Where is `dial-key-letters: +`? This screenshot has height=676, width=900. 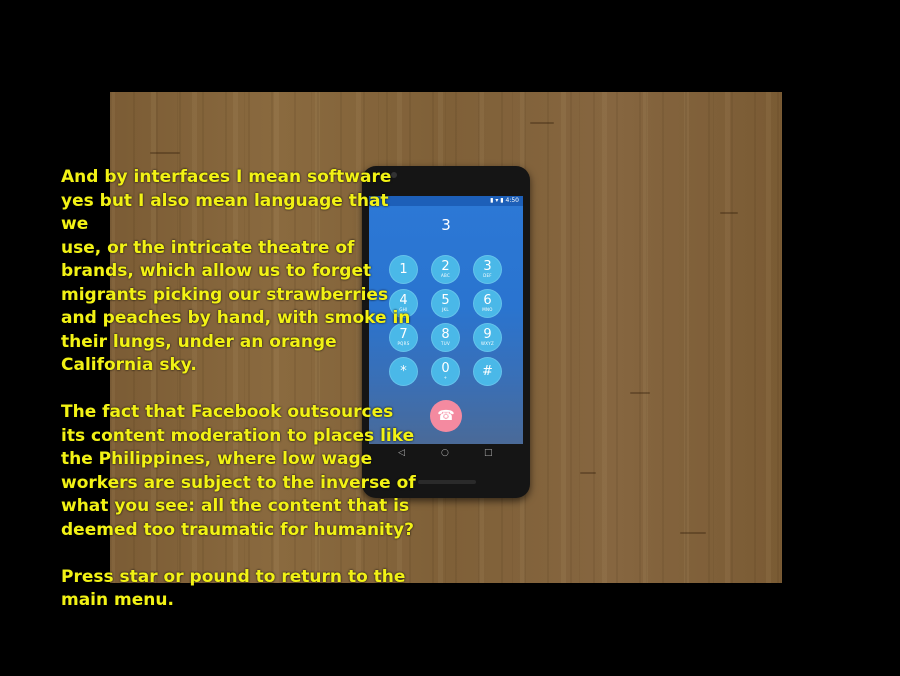 dial-key-letters: + is located at coordinates (445, 377).